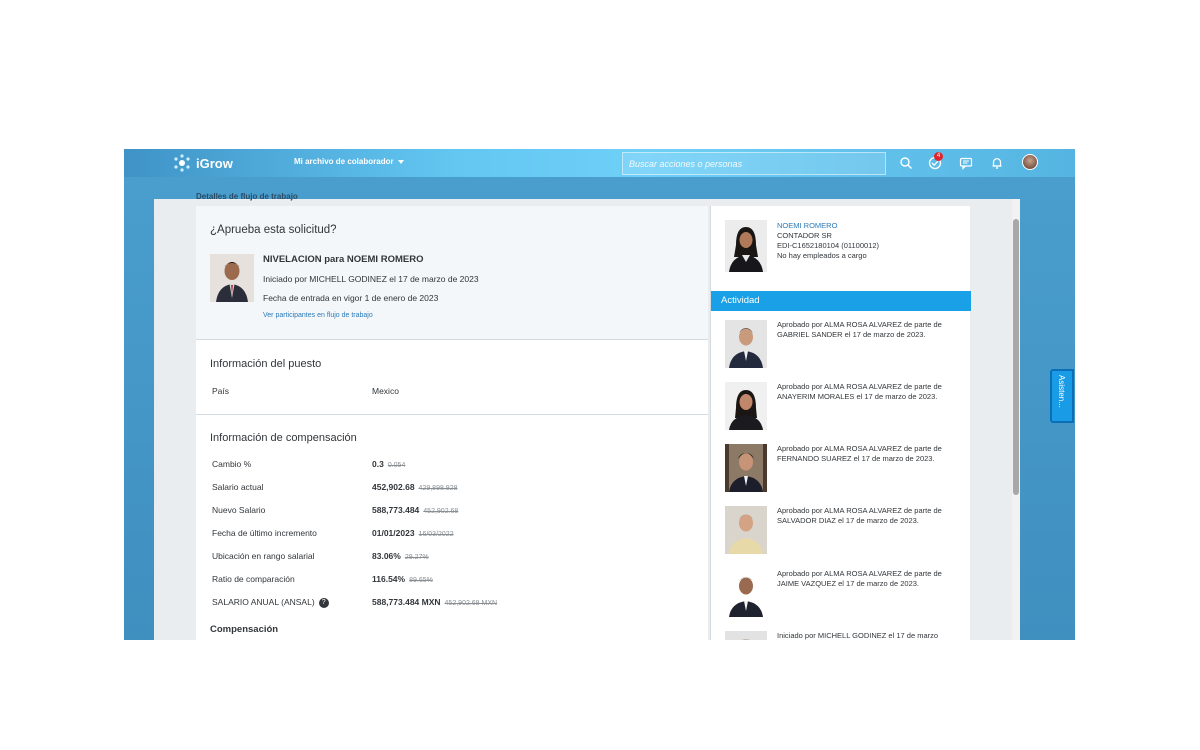 The height and width of the screenshot is (750, 1200). I want to click on comp-value-range-position: 83.06% 29.27%, so click(400, 556).